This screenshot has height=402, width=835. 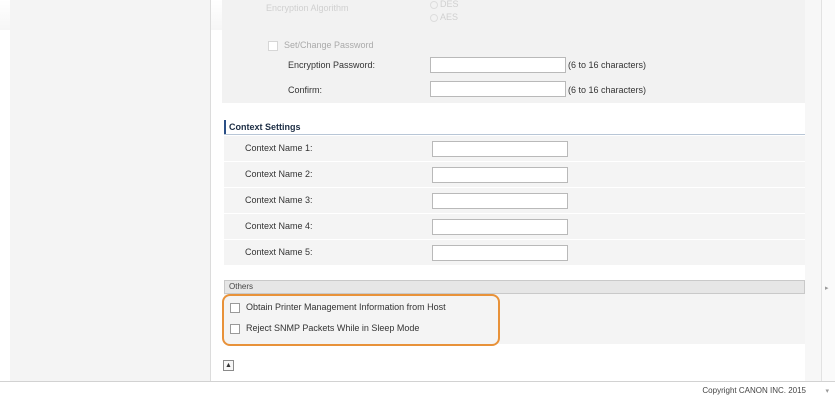 I want to click on callout-highlight-box, so click(x=361, y=320).